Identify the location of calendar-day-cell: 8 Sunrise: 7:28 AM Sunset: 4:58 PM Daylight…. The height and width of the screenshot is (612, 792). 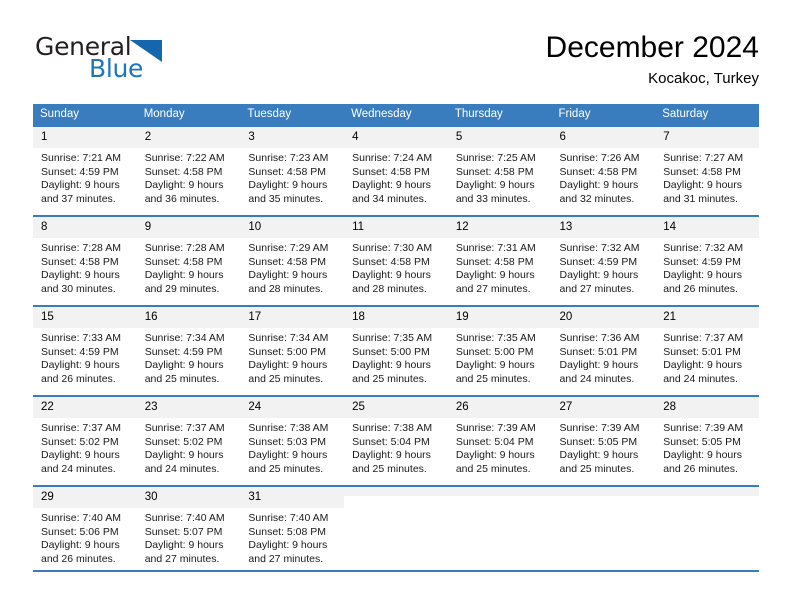
(85, 260).